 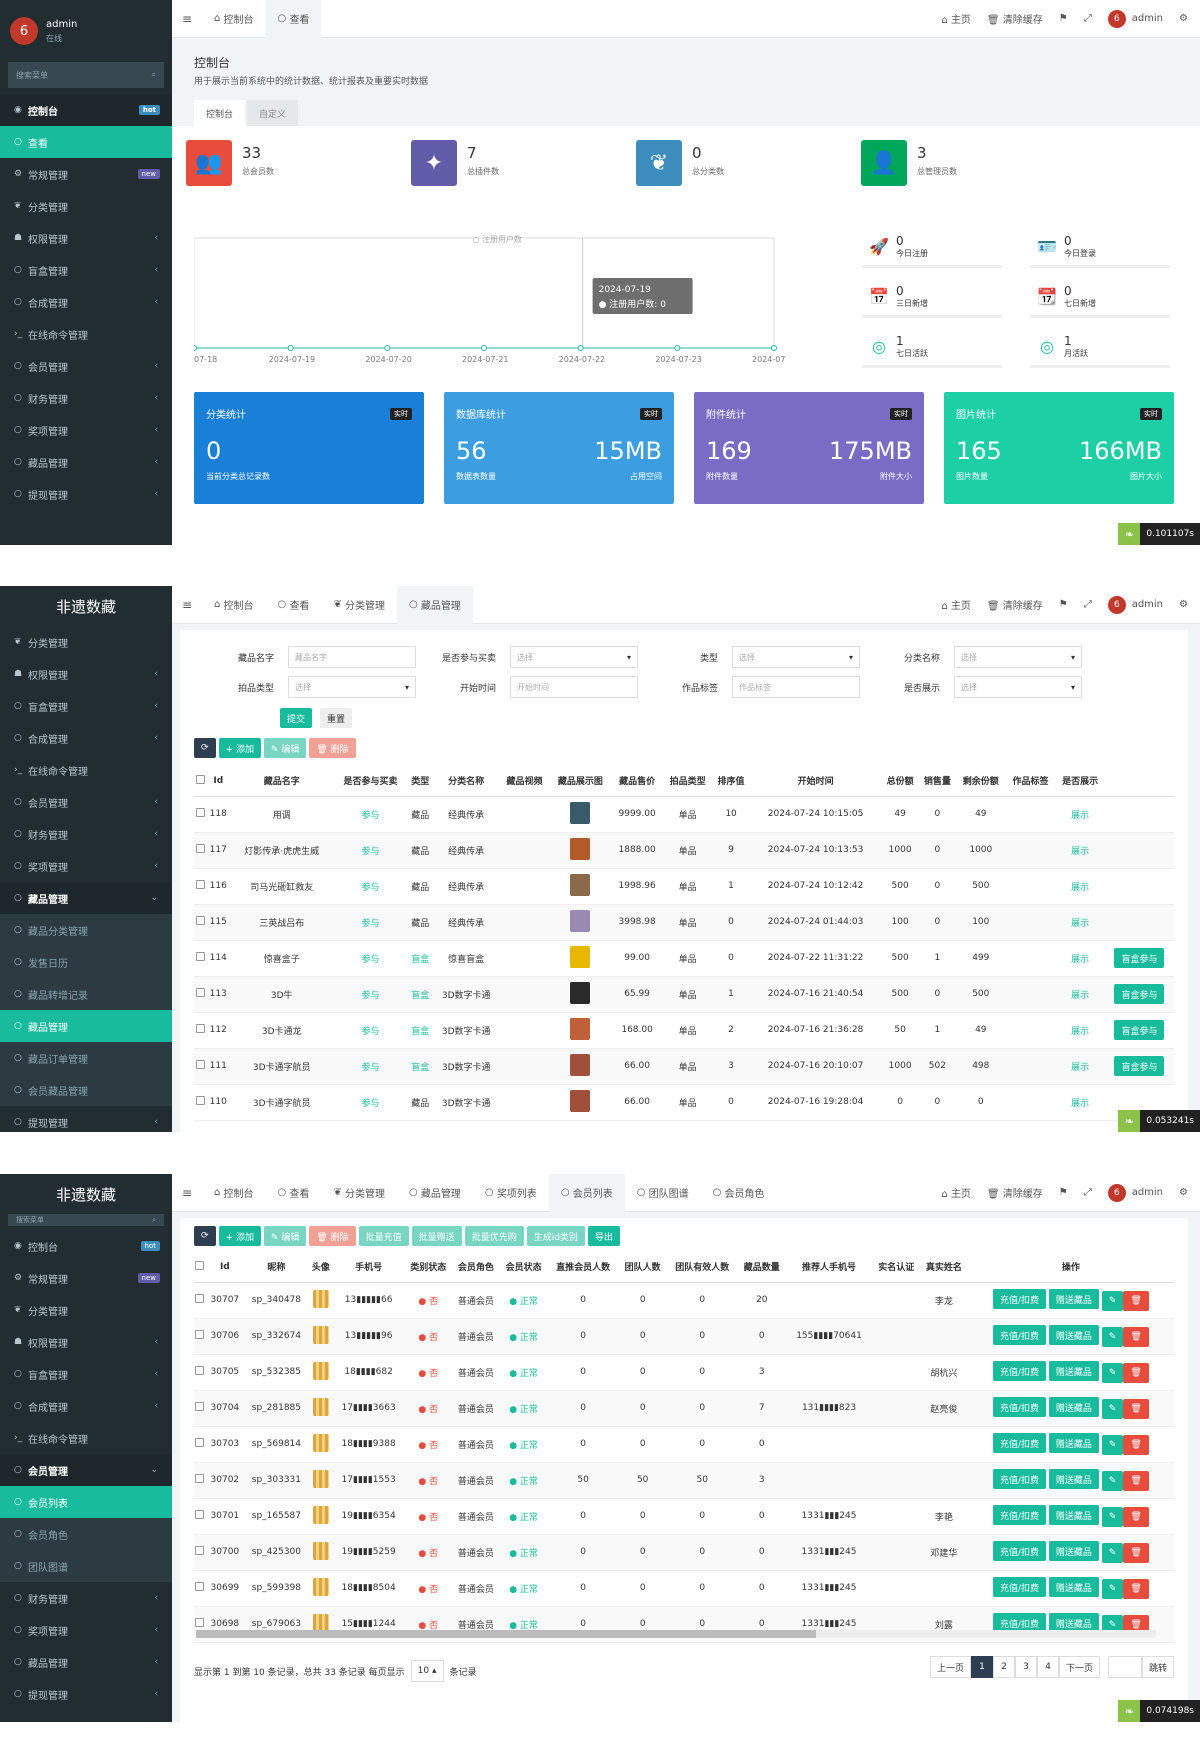 What do you see at coordinates (1047, 1667) in the screenshot?
I see `page-button: 4` at bounding box center [1047, 1667].